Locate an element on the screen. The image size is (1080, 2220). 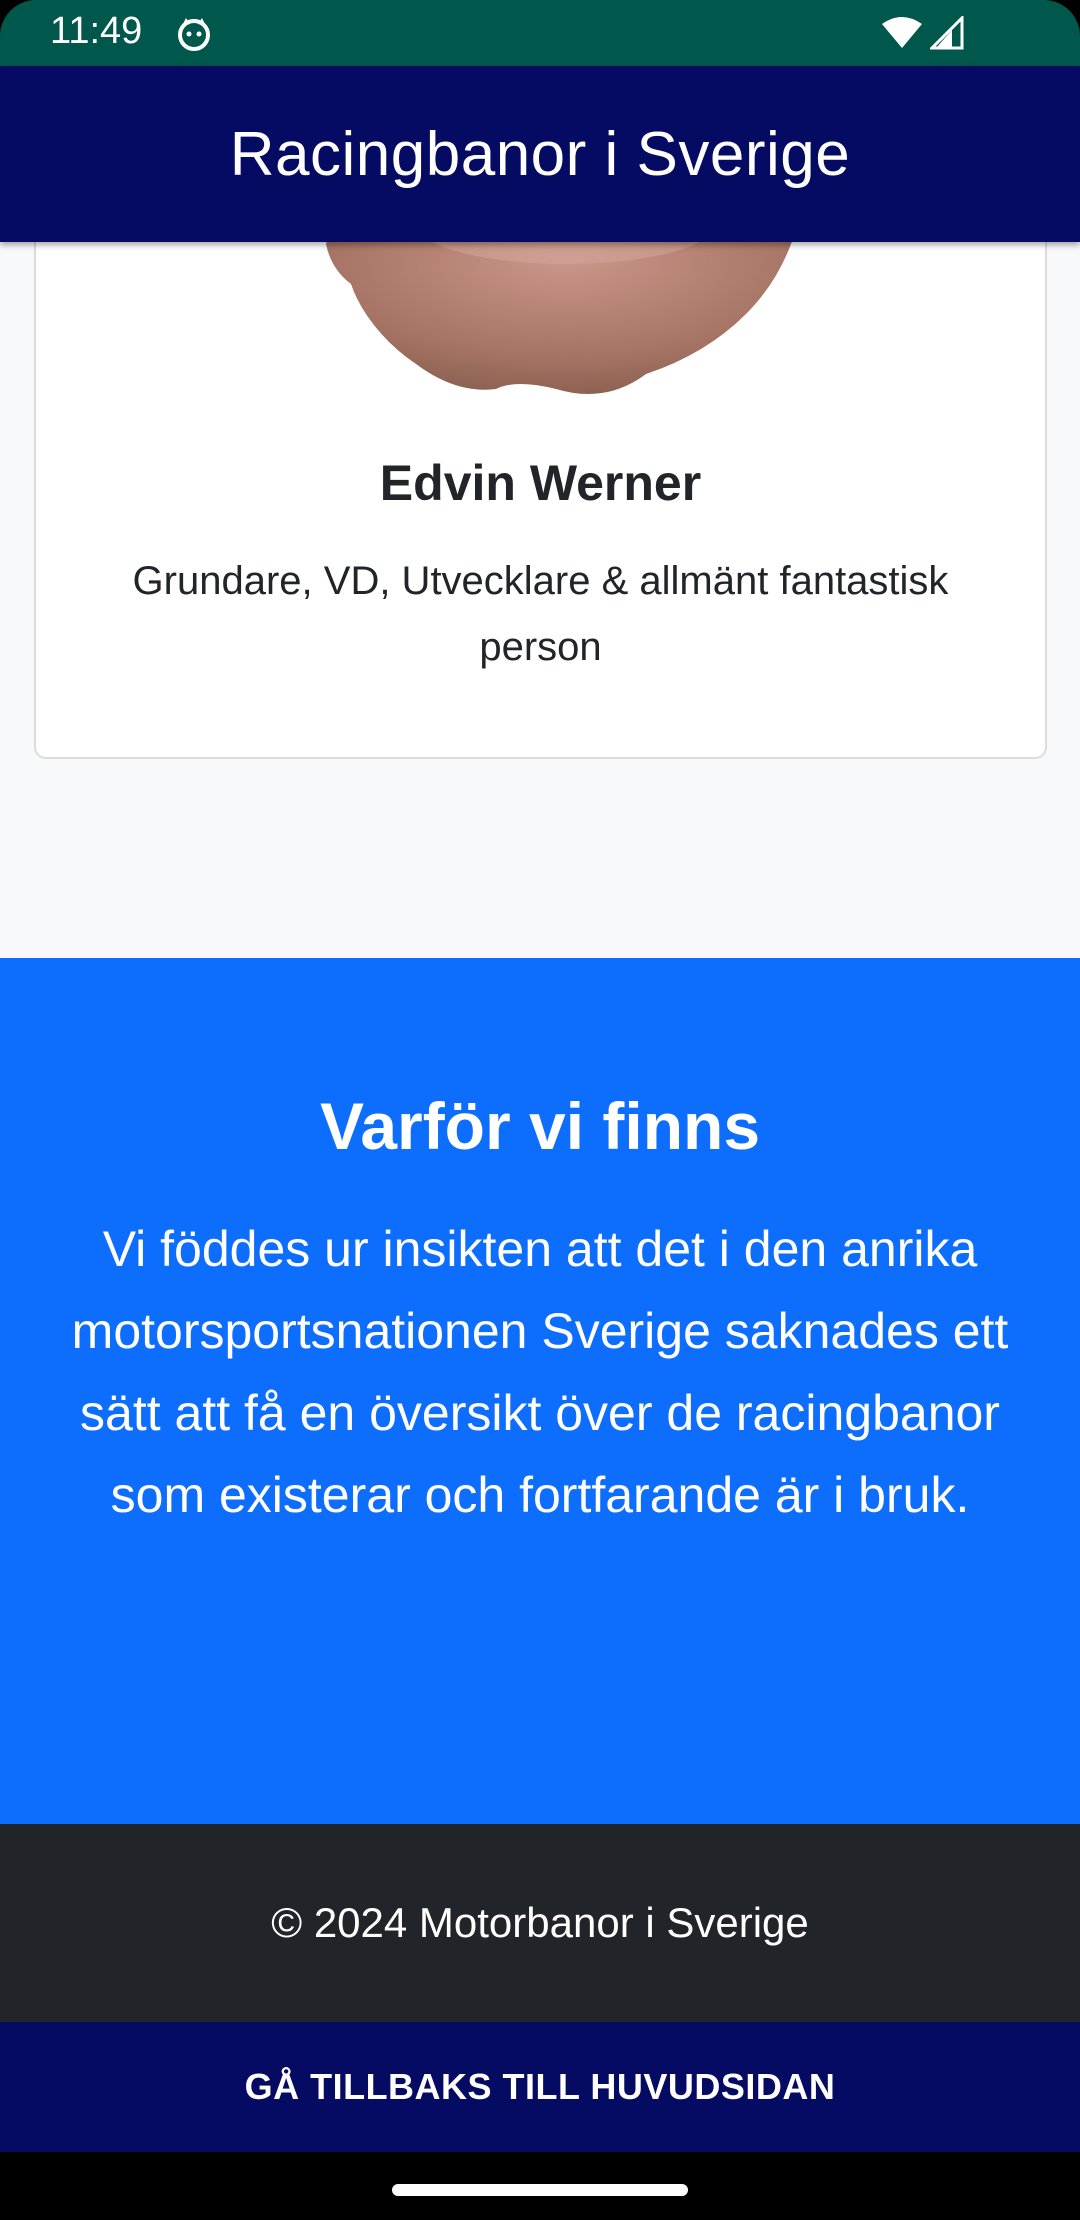
why-title: Varför vi finns is located at coordinates (540, 1126).